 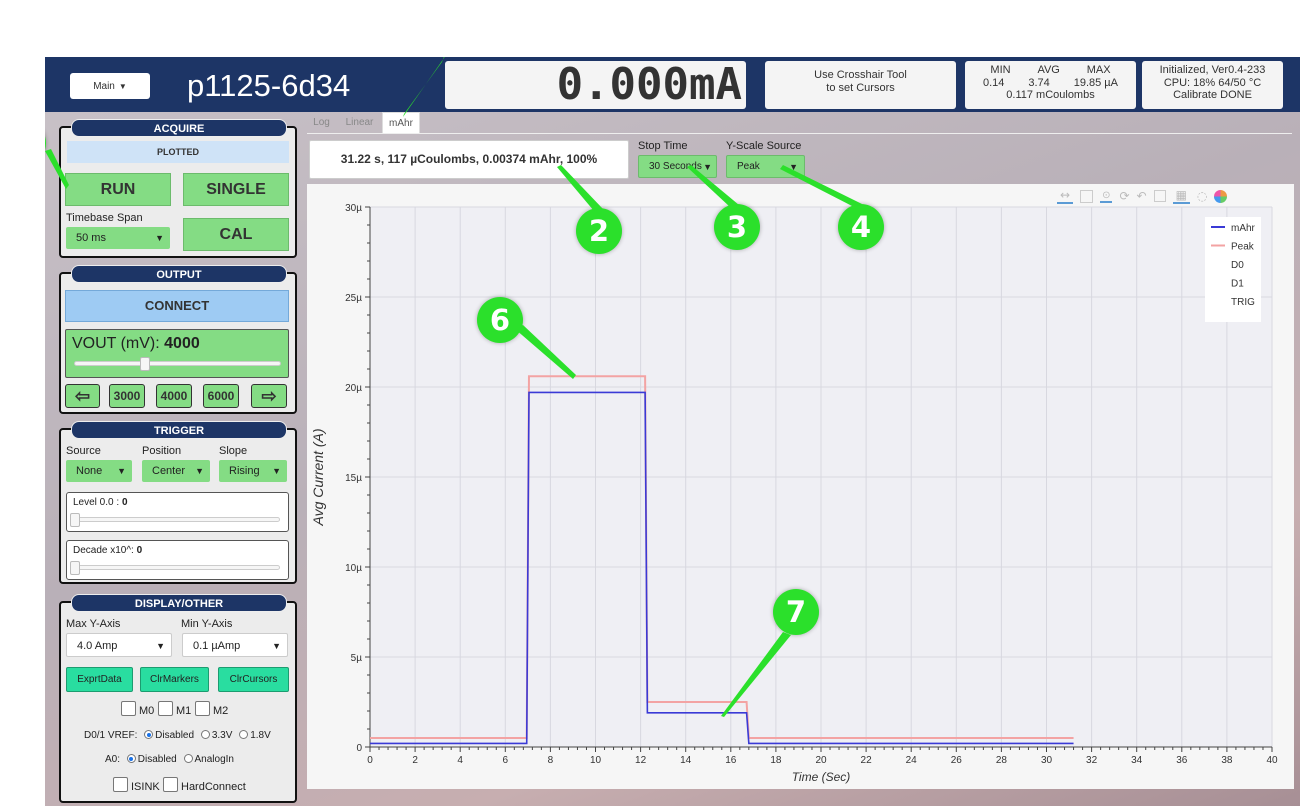 I want to click on clear-markers-button: ClrMarkers, so click(x=174, y=679).